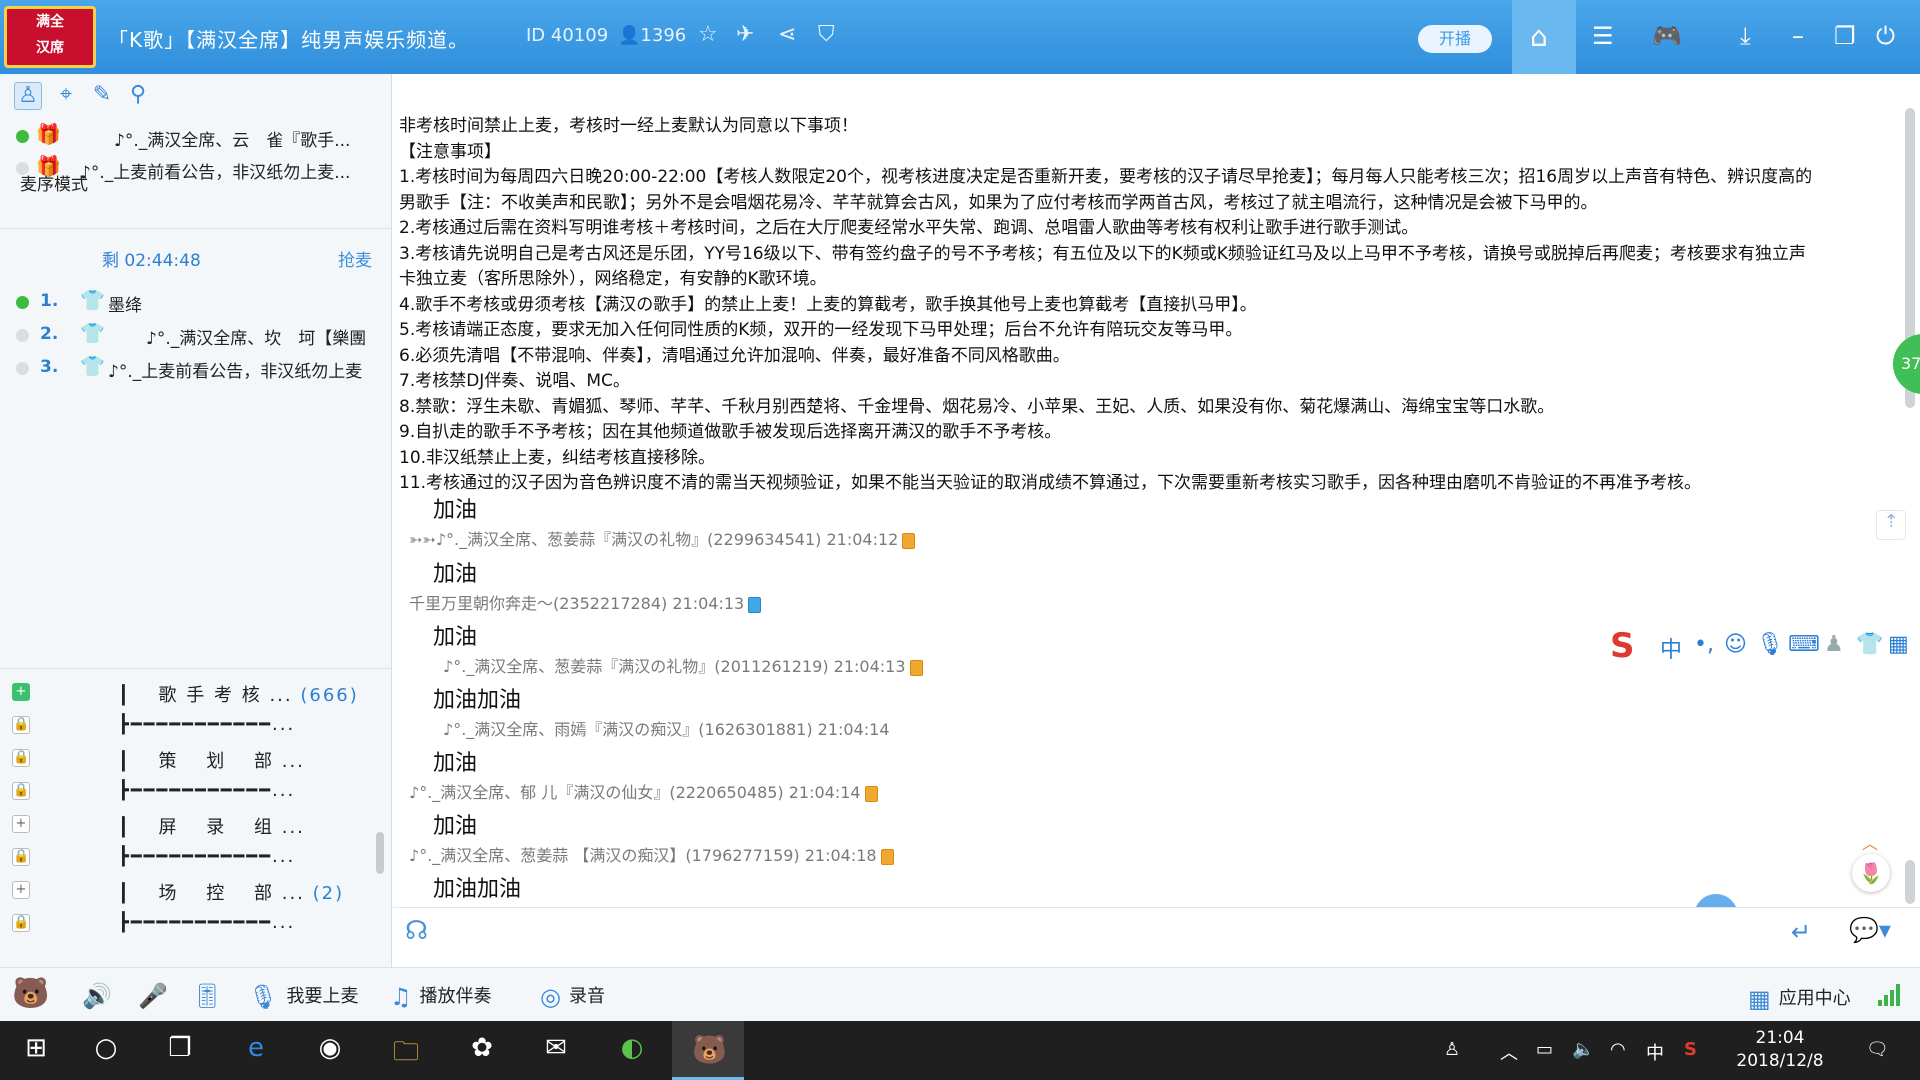 Image resolution: width=1920 pixels, height=1080 pixels. I want to click on ime-lang-toggle: 中, so click(1671, 648).